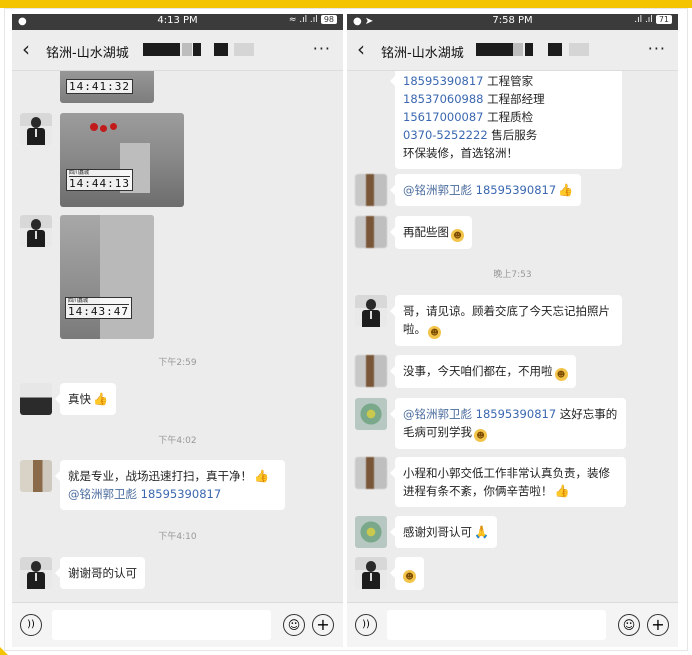 The width and height of the screenshot is (692, 655). I want to click on message-row: @铭洲郭卫彪 18595390817 👍, so click(512, 191).